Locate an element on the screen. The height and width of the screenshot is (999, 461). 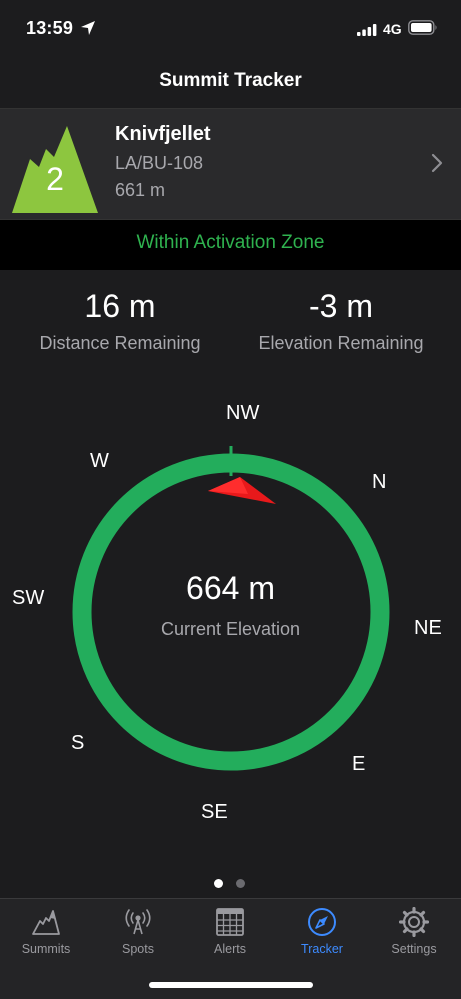
current-elevation-value: 664 m is located at coordinates (230, 588).